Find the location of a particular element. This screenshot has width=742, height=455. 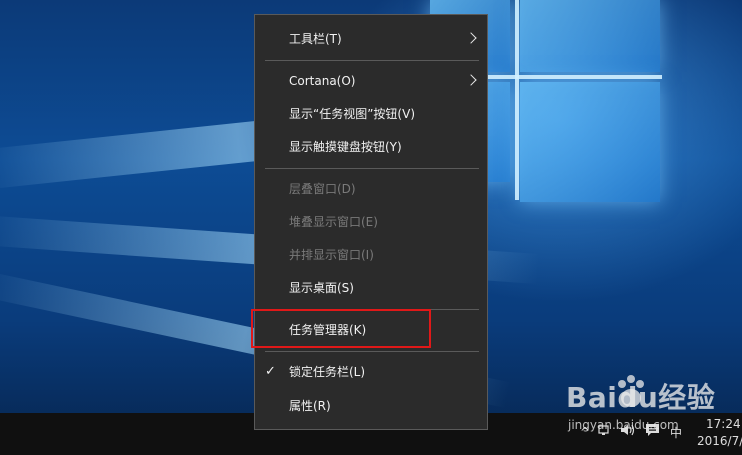

menu-item-show-task-view: 显示“任务视图”按钮(V) is located at coordinates (371, 114).